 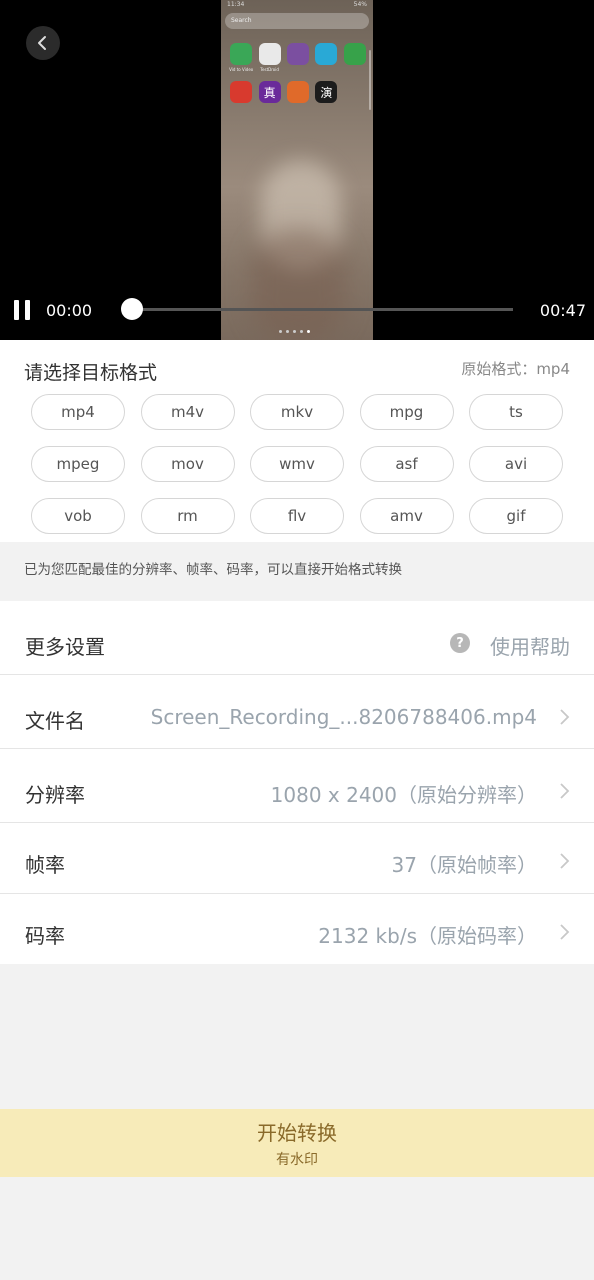 What do you see at coordinates (297, 412) in the screenshot?
I see `format-option-mkv: mkv` at bounding box center [297, 412].